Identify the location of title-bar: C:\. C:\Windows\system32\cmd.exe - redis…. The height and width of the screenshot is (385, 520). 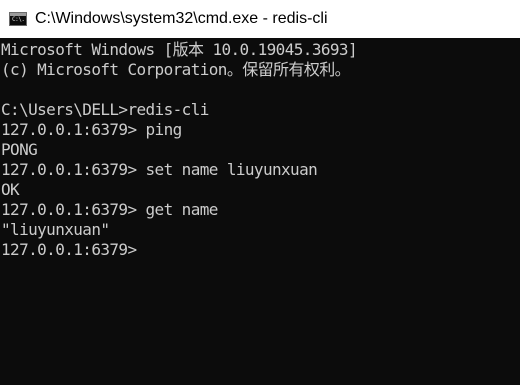
(260, 19).